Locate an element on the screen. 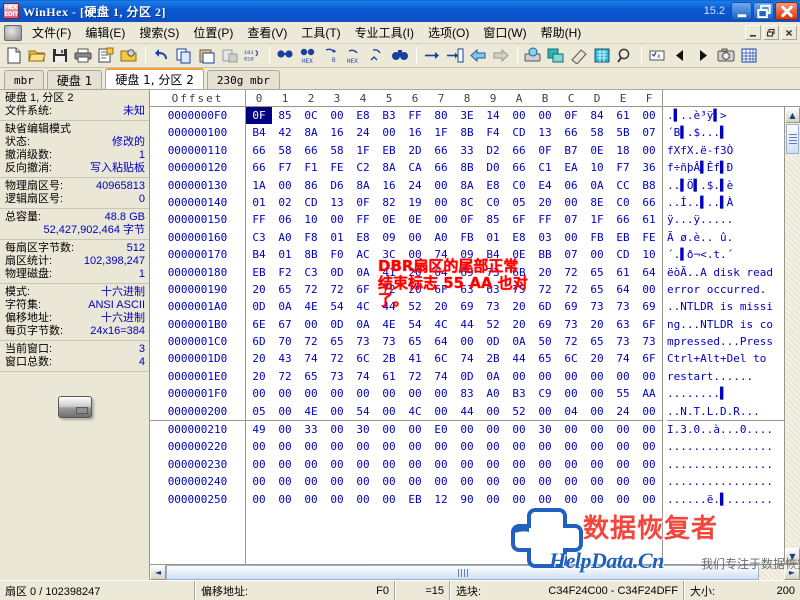  vertical-scroll-thumb is located at coordinates (792, 139).